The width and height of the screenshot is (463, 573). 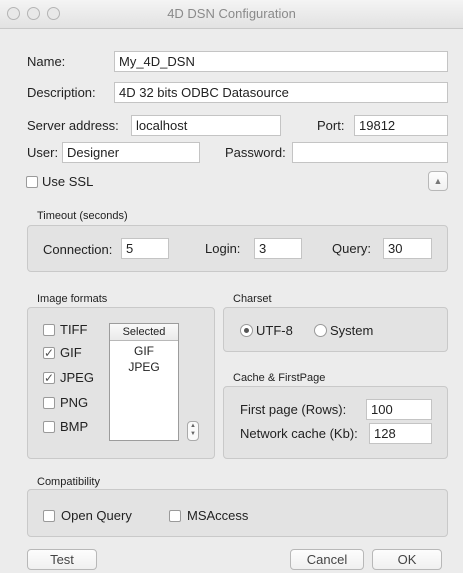 I want to click on utf8-label: UTF-8, so click(x=274, y=330).